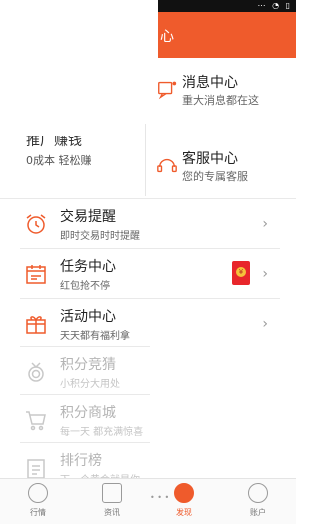  Describe the element at coordinates (210, 83) in the screenshot. I see `message-center-title: 消息中心` at that location.